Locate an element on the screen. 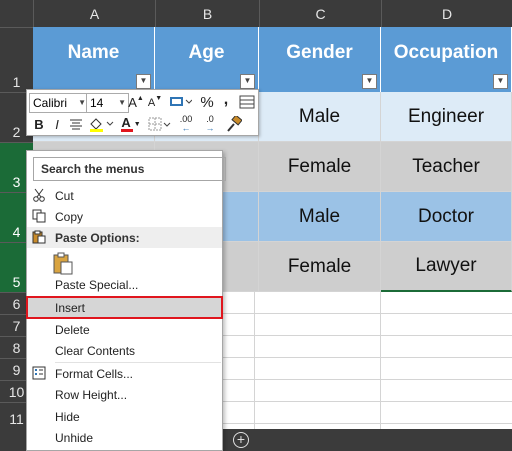  table-cell: Teacher is located at coordinates (446, 167).